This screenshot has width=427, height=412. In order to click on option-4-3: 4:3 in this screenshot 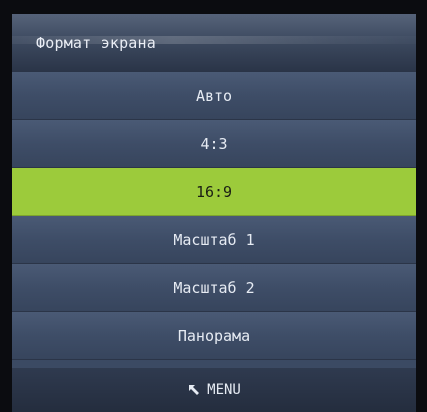, I will do `click(214, 144)`.